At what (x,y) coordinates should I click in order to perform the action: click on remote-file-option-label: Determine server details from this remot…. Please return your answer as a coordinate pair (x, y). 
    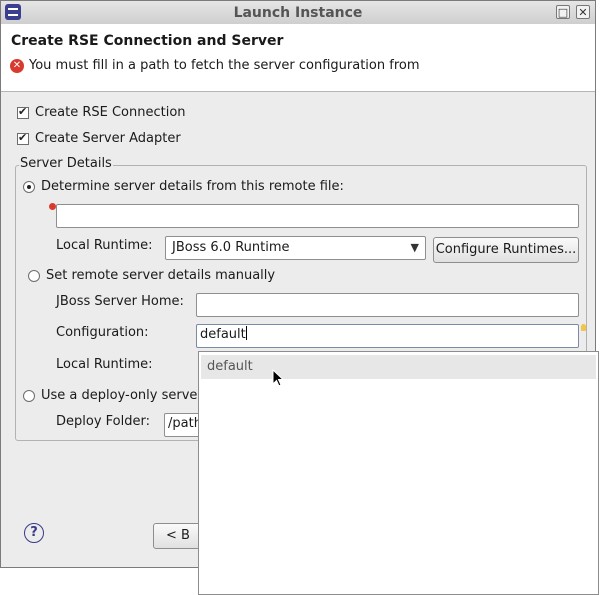
    Looking at the image, I should click on (192, 186).